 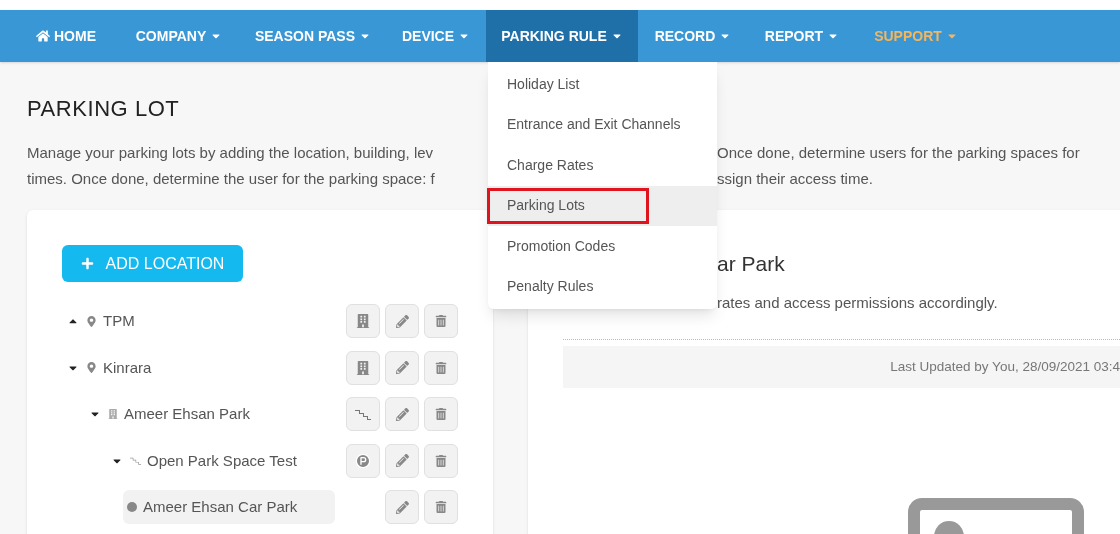 I want to click on description-text: times. Once done, determine the user for the parking space: f, so click(x=231, y=179).